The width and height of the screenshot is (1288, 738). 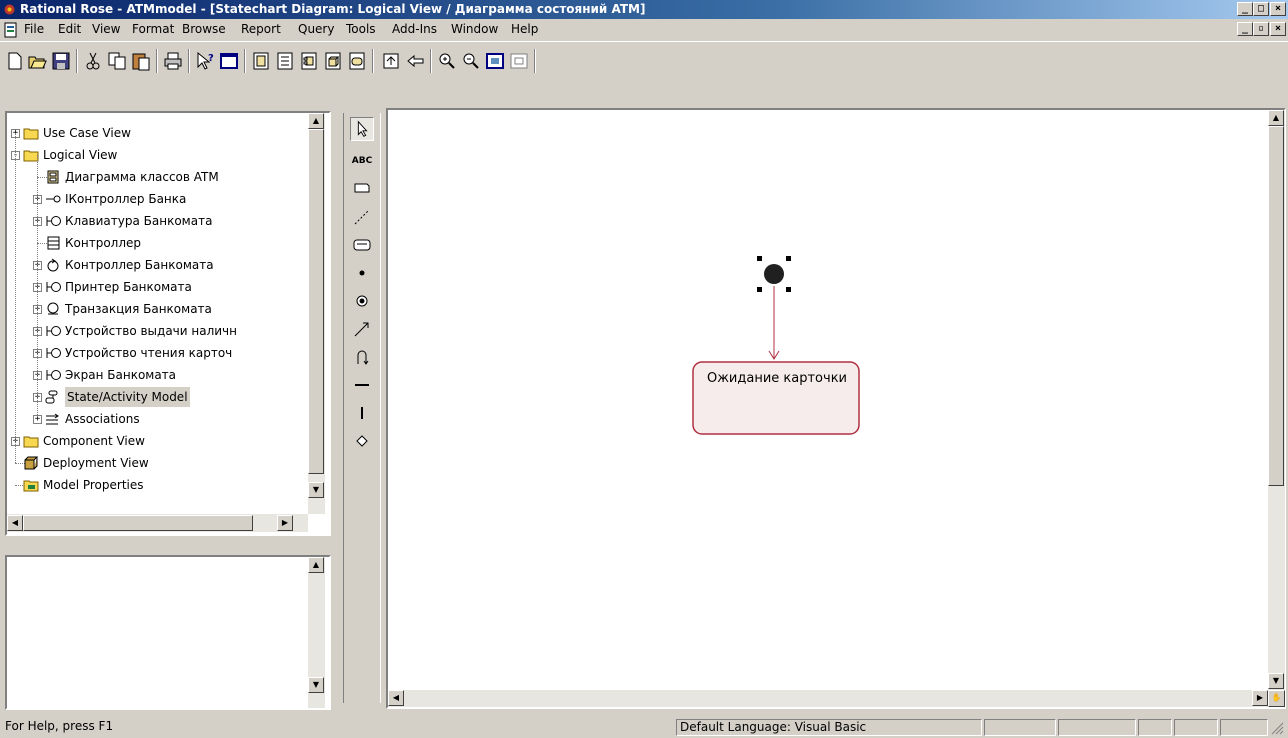 I want to click on tree-node: + Устройство выдачи наличн, so click(x=157, y=331).